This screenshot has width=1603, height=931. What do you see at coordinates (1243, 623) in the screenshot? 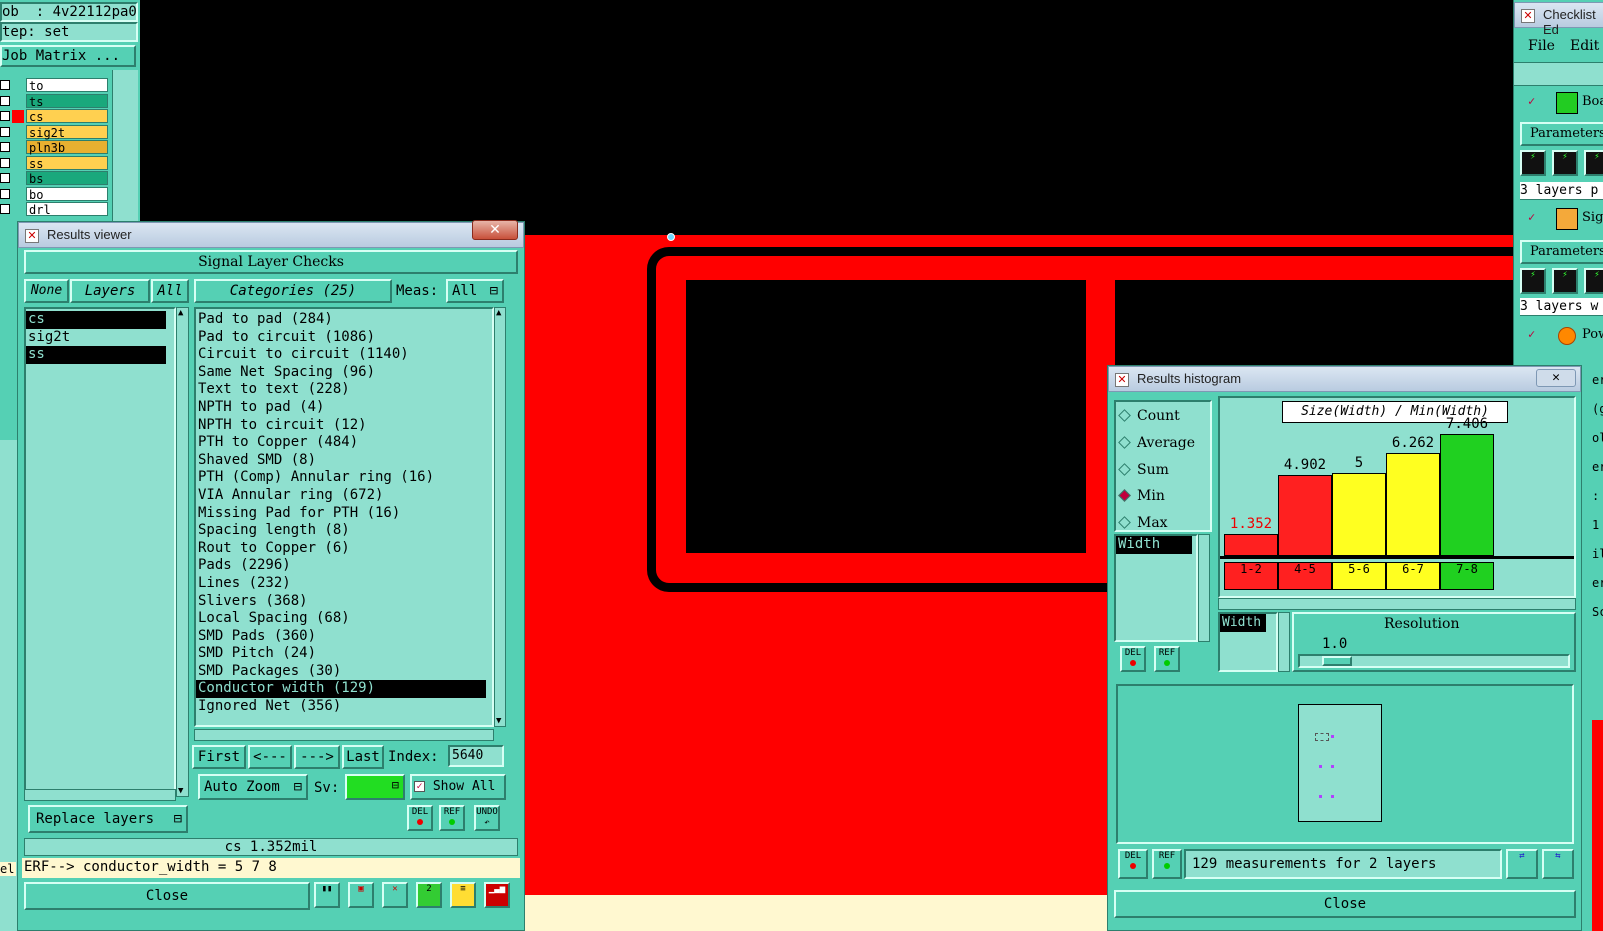
I see `resolution-field-item: Width` at bounding box center [1243, 623].